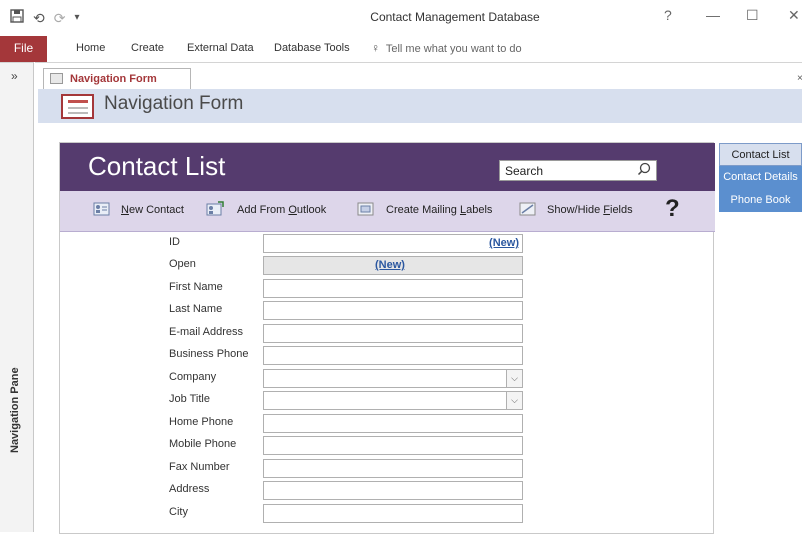 The height and width of the screenshot is (534, 802). I want to click on field-row-id: ID (New), so click(387, 244).